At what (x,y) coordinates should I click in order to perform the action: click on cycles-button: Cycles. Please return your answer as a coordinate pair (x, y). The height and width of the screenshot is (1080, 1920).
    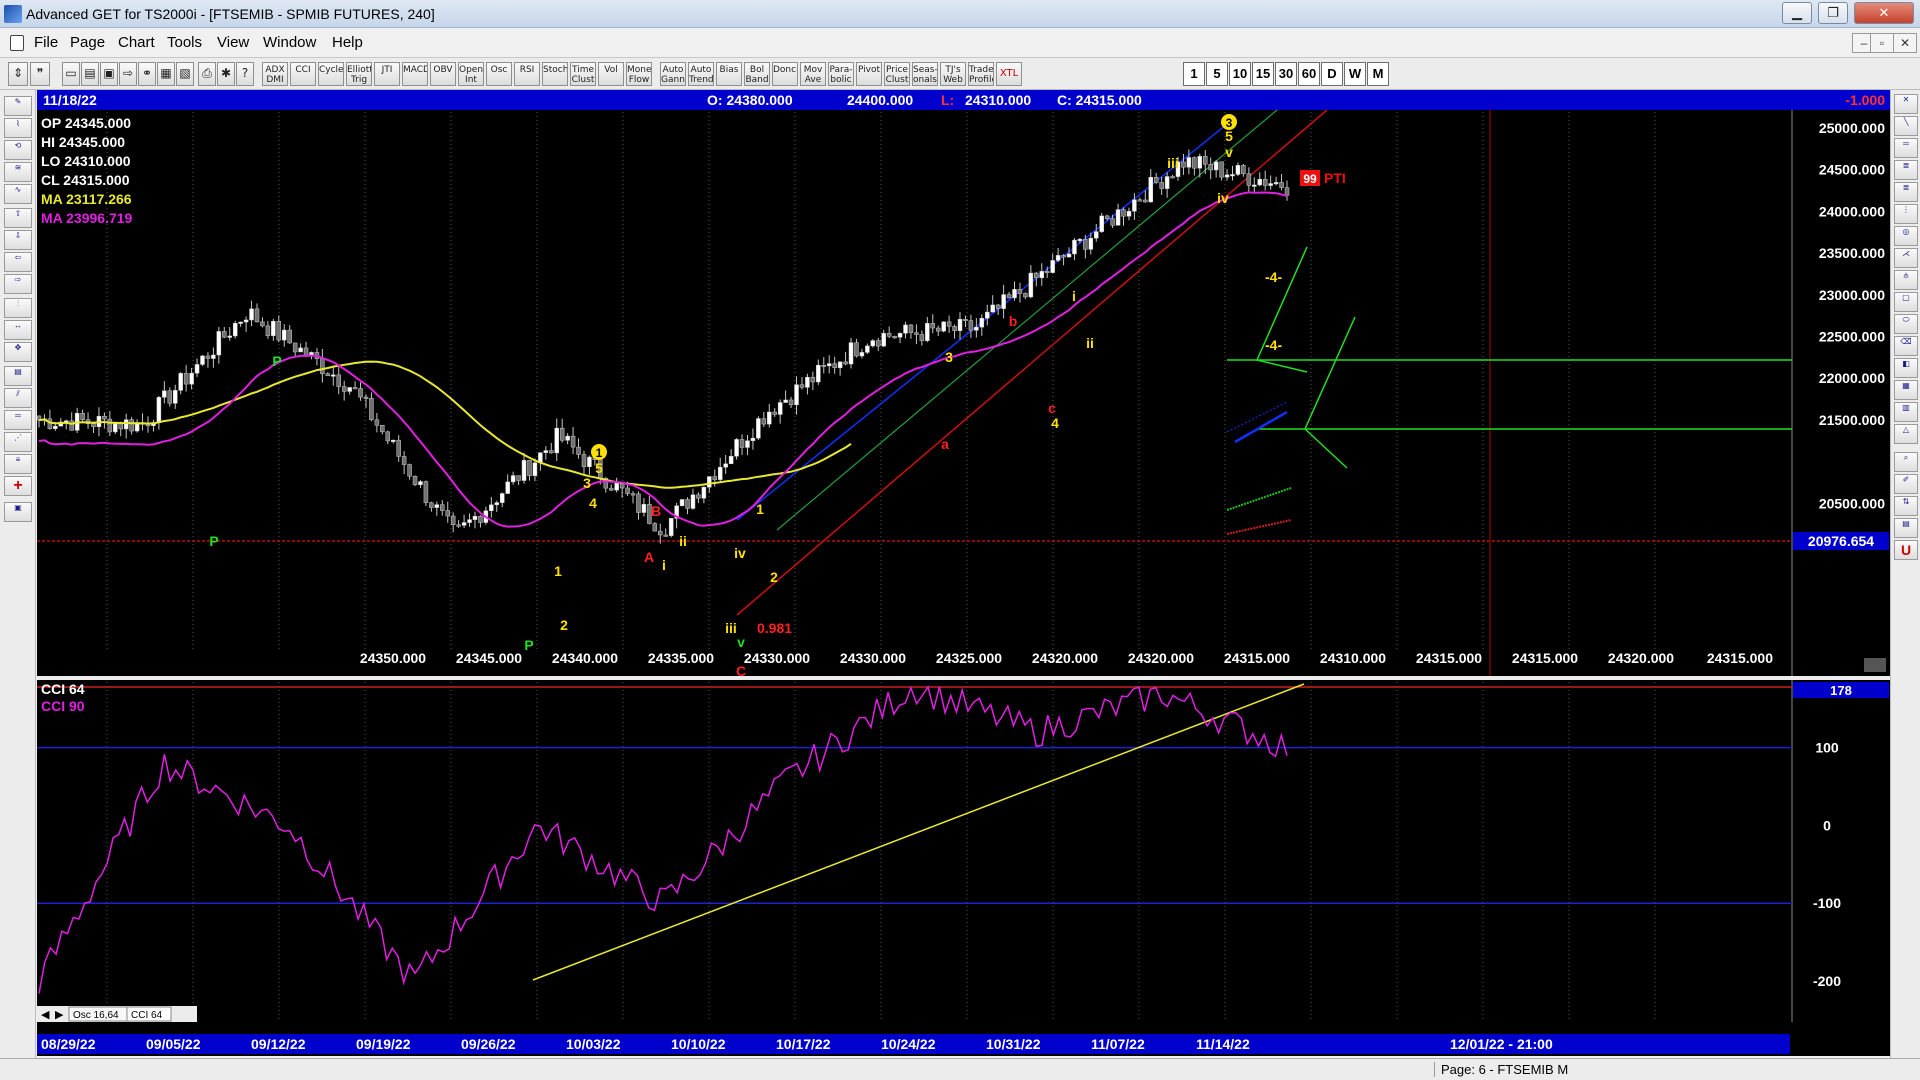
    Looking at the image, I should click on (331, 74).